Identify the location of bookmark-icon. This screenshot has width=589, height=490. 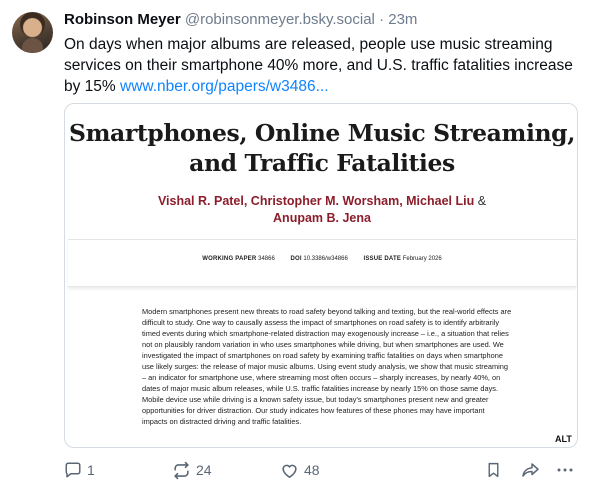
(493, 470).